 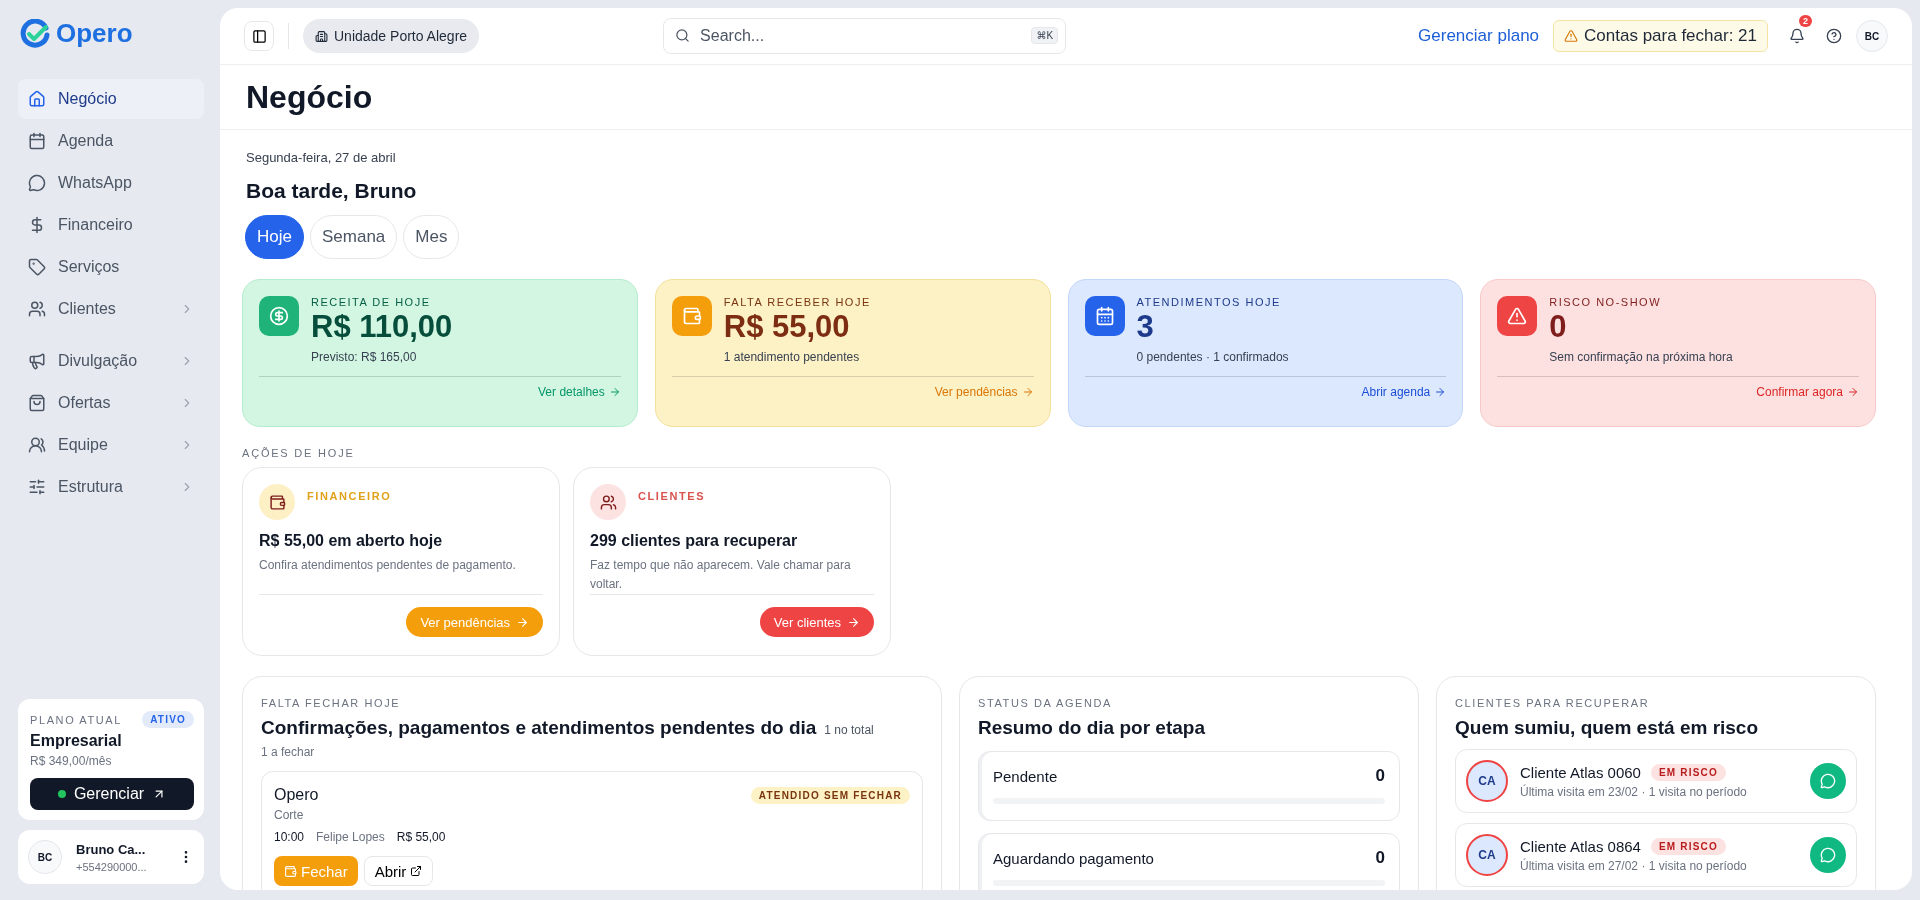 I want to click on panel-subtitle: 1 a fechar, so click(x=288, y=752).